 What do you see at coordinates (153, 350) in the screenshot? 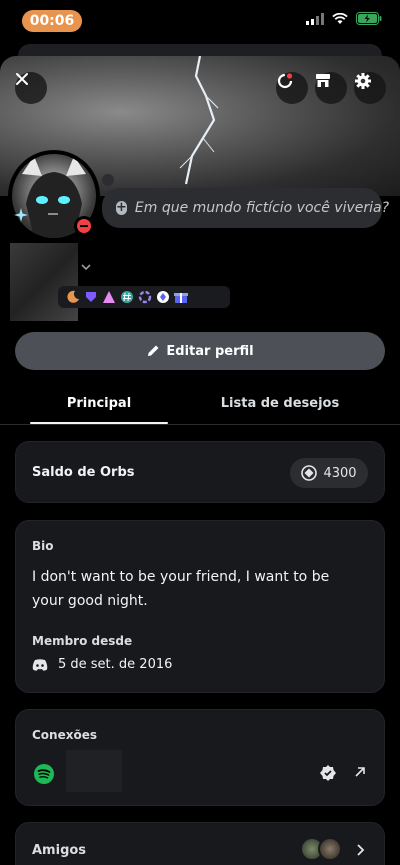
I see `pencil-icon` at bounding box center [153, 350].